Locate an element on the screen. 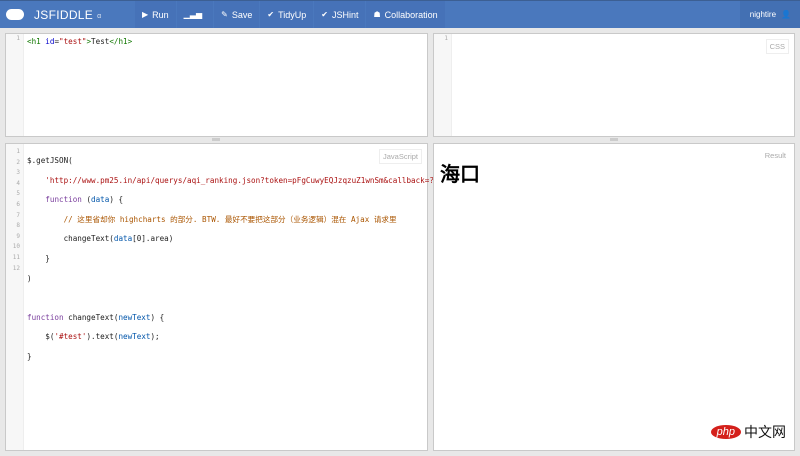  username: nightire is located at coordinates (763, 14).